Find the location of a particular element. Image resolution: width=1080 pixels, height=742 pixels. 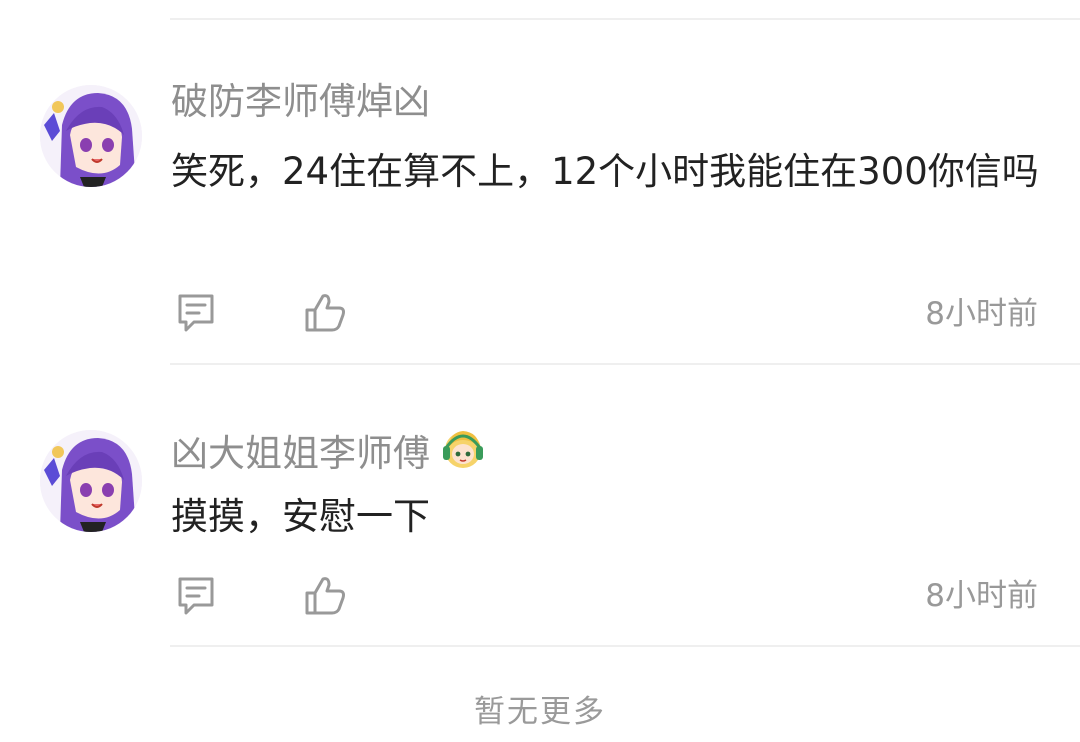

username-text: 凶大姐姐李师傅 is located at coordinates (300, 453).